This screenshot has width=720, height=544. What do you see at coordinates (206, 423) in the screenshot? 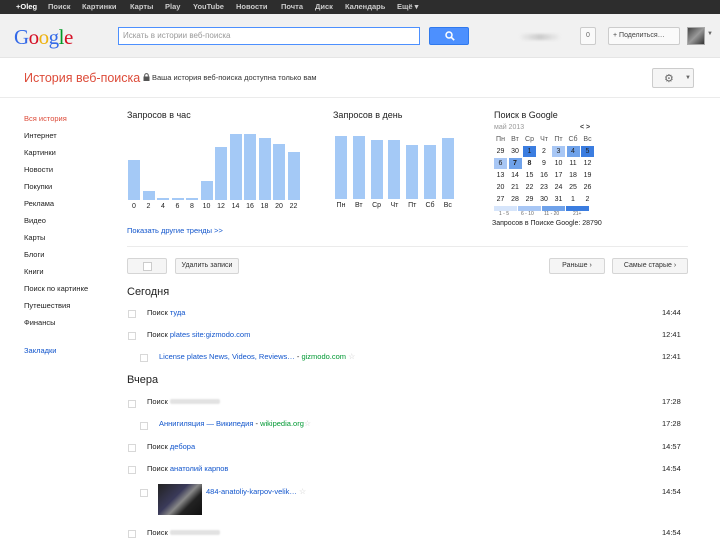
I see `result-link: Аннигиляция — Википедия` at bounding box center [206, 423].